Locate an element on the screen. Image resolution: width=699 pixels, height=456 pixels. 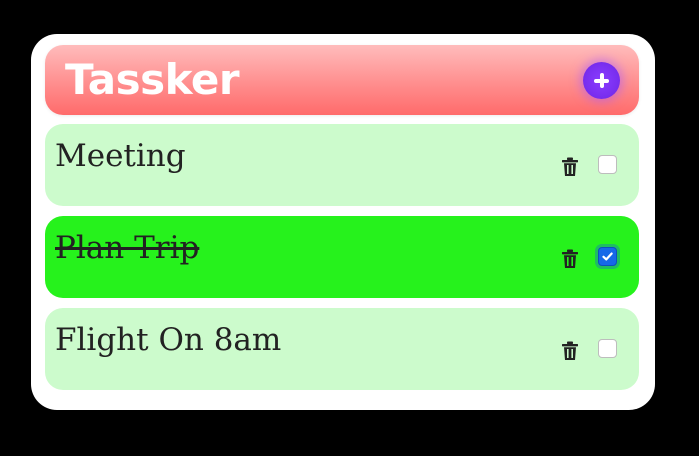
check-icon is located at coordinates (607, 256).